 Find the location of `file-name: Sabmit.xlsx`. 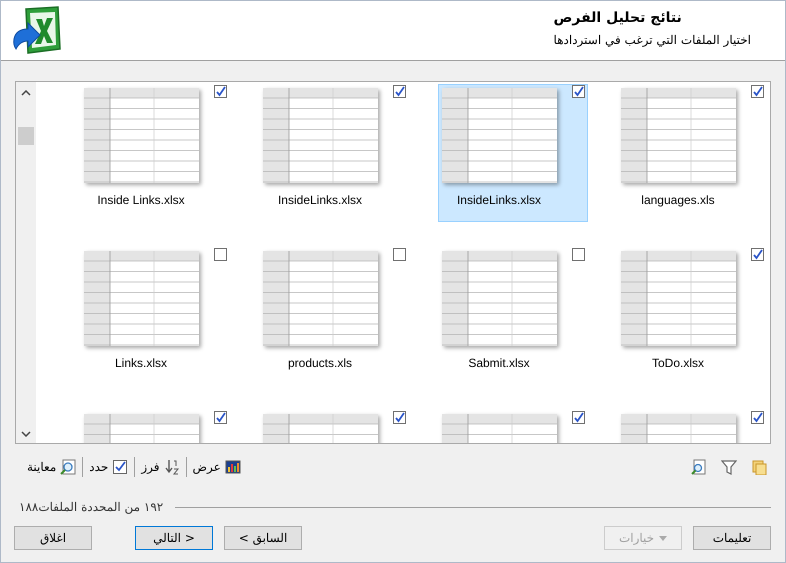

file-name: Sabmit.xlsx is located at coordinates (499, 363).